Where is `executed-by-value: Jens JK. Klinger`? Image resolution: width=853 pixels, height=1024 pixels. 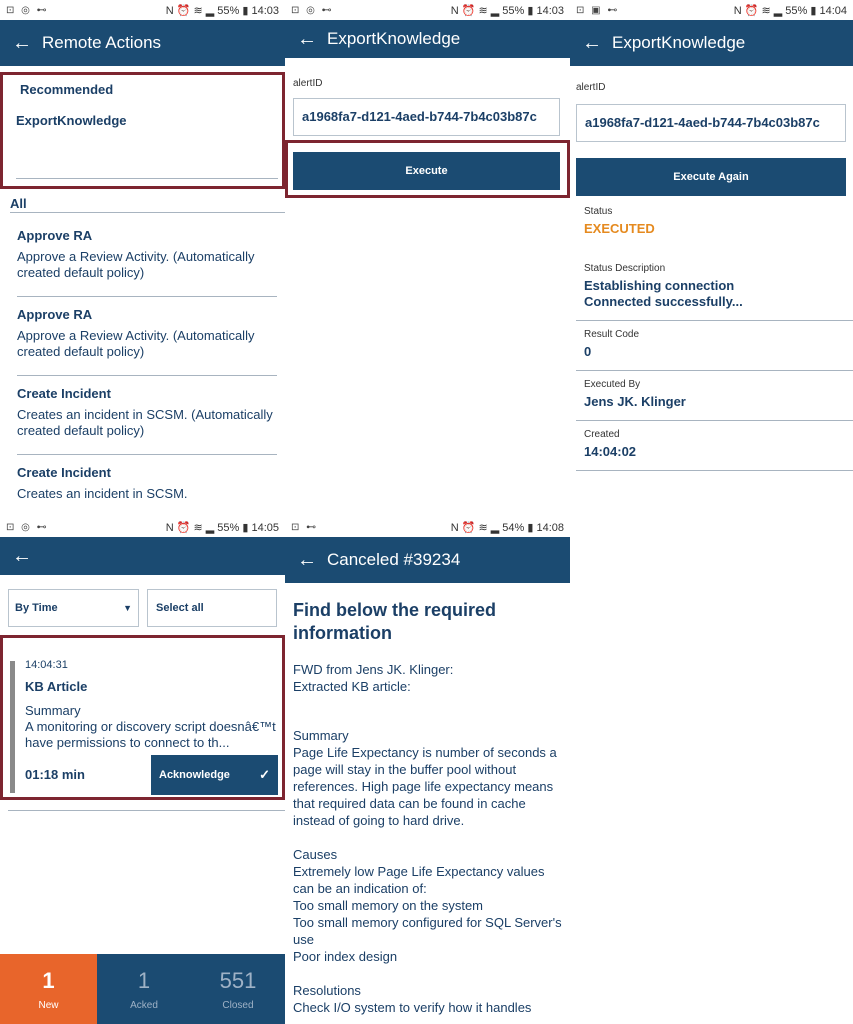 executed-by-value: Jens JK. Klinger is located at coordinates (635, 401).